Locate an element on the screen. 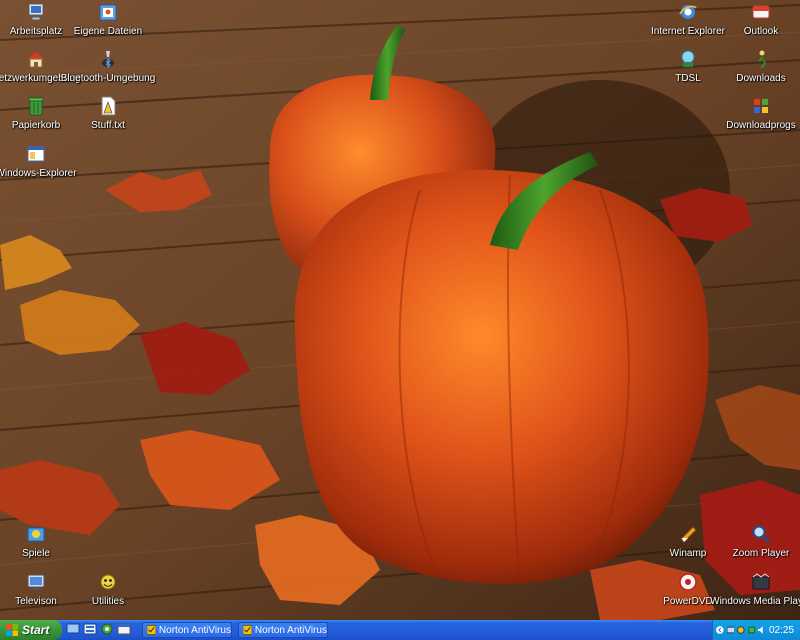 This screenshot has height=640, width=800. desktop-icon-zoom-player: Zoom Player is located at coordinates (760, 546).